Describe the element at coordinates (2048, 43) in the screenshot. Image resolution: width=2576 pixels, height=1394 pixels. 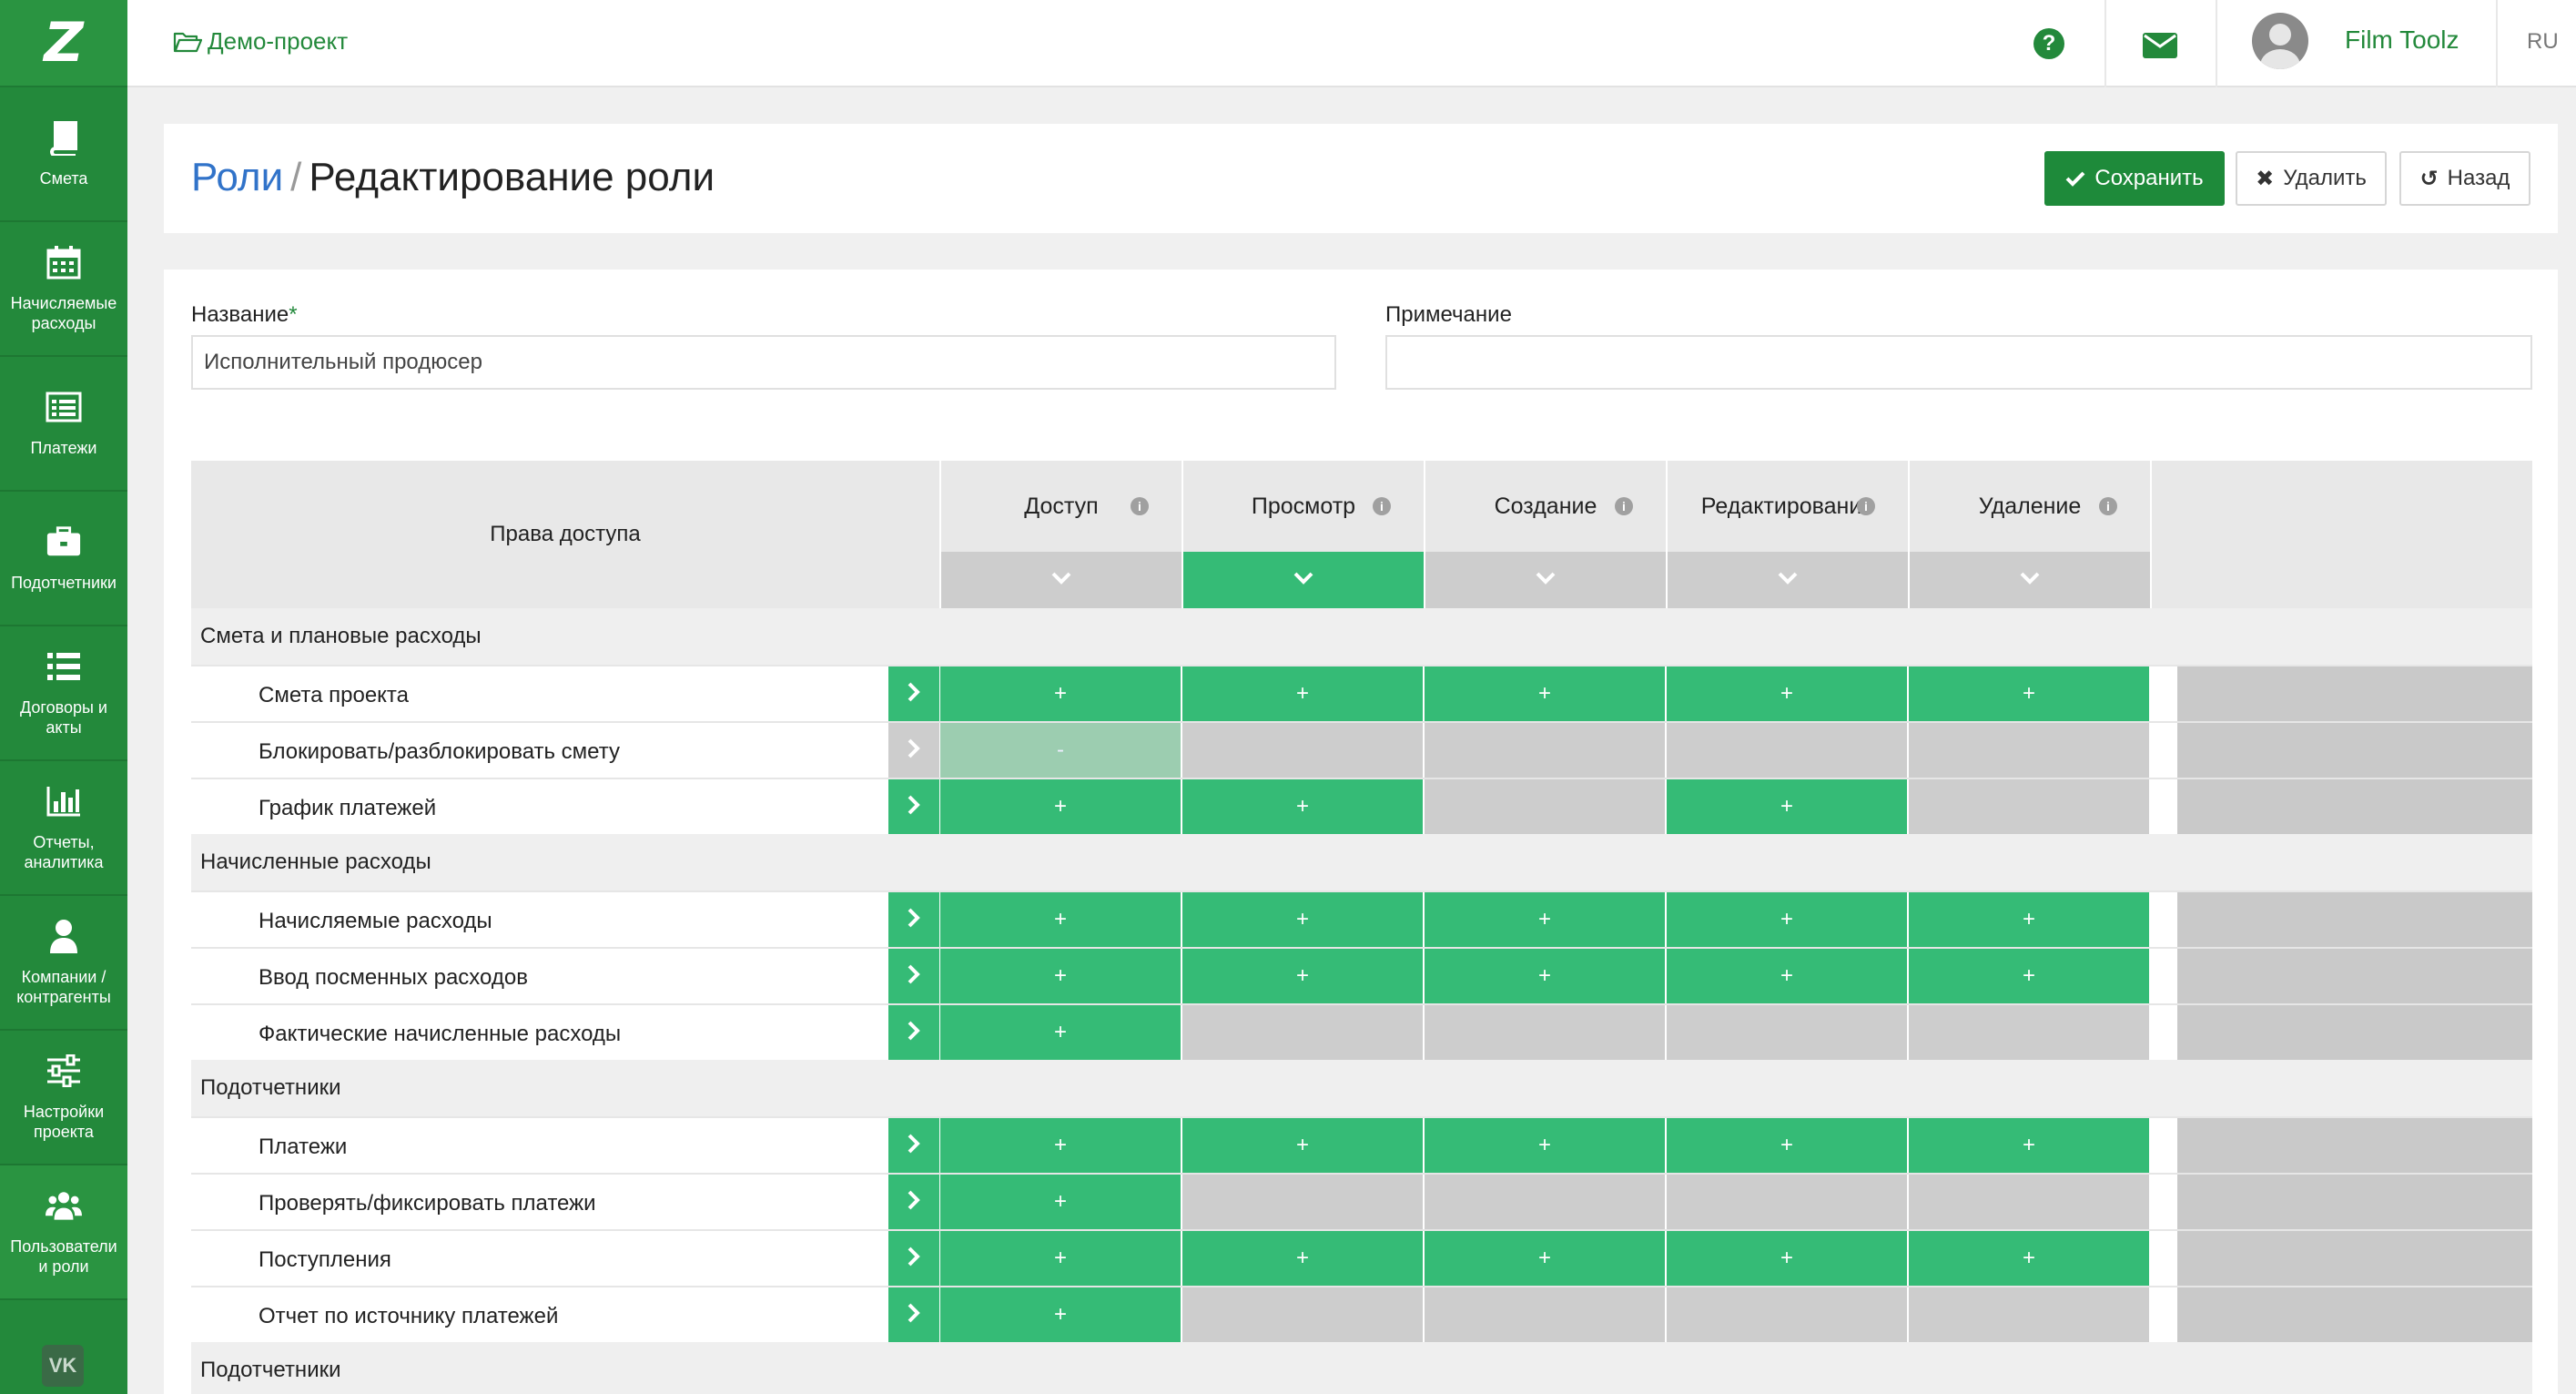
I see `help-icon: ?` at that location.